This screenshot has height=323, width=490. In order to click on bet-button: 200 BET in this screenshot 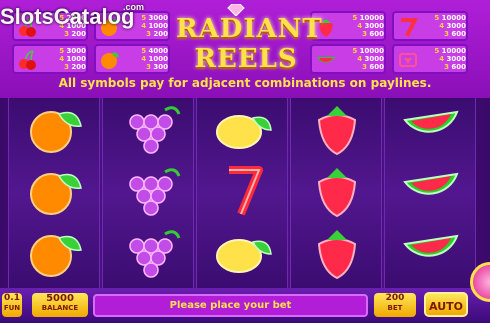, I will do `click(395, 305)`.